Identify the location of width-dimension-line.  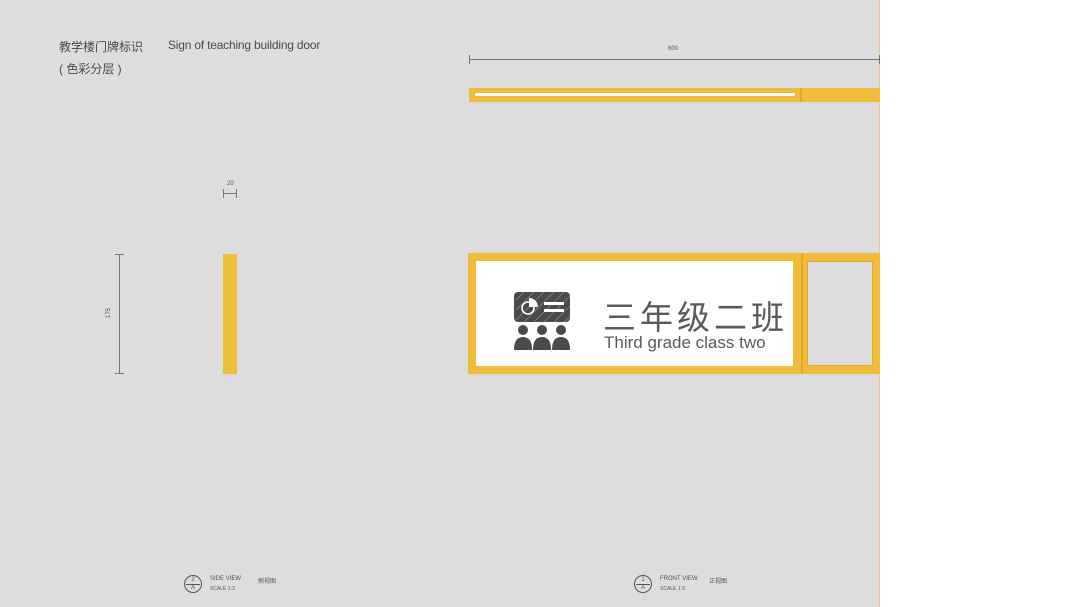
(674, 59).